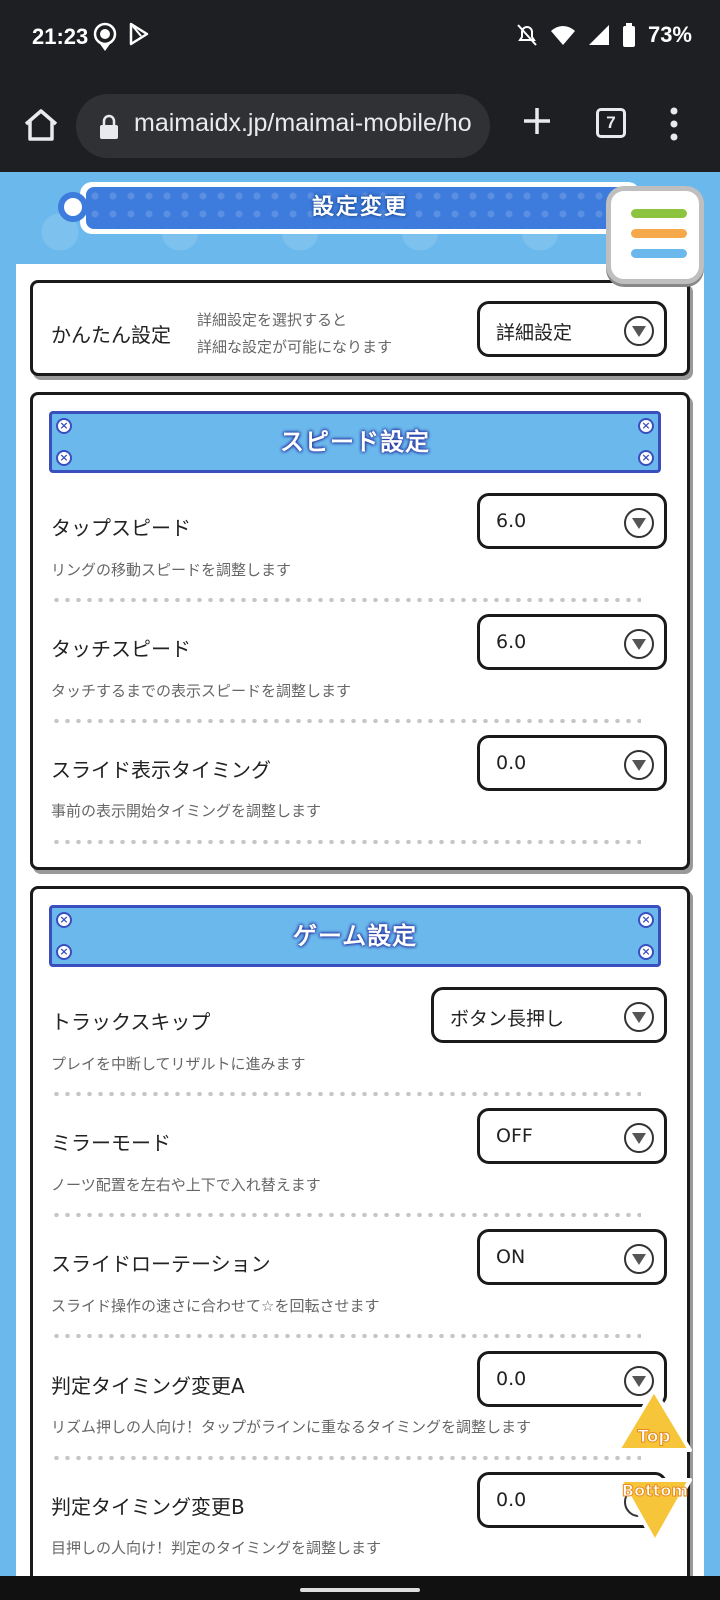 The height and width of the screenshot is (1600, 720). What do you see at coordinates (215, 1306) in the screenshot?
I see `slide-rotation-description: スライド操作の速さに合わせて☆を回転させます` at bounding box center [215, 1306].